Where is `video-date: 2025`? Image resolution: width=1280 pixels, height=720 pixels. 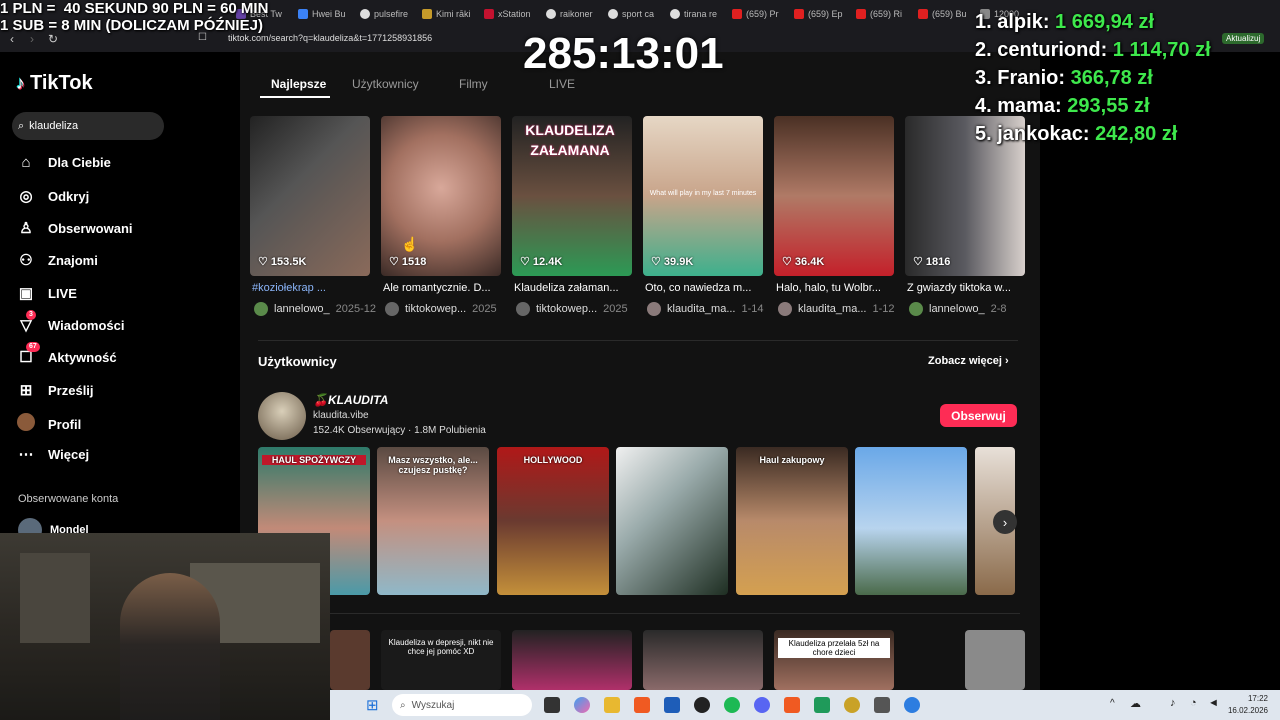 video-date: 2025 is located at coordinates (615, 309).